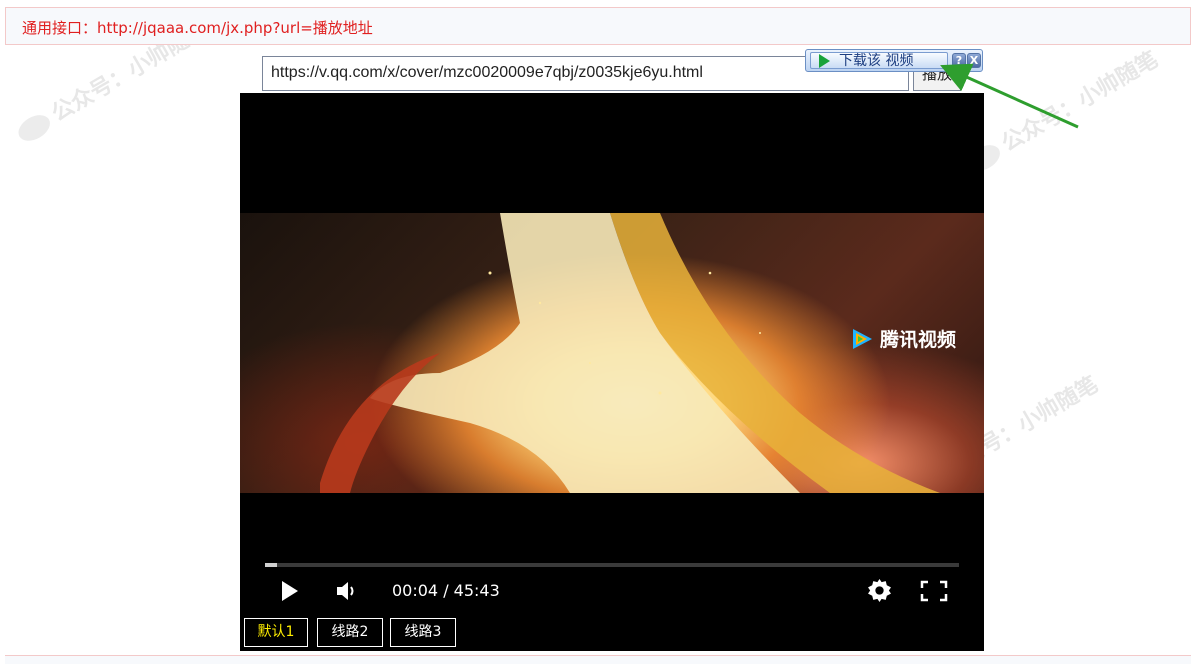 The height and width of the screenshot is (664, 1194). What do you see at coordinates (862, 339) in the screenshot?
I see `tencent-video-icon` at bounding box center [862, 339].